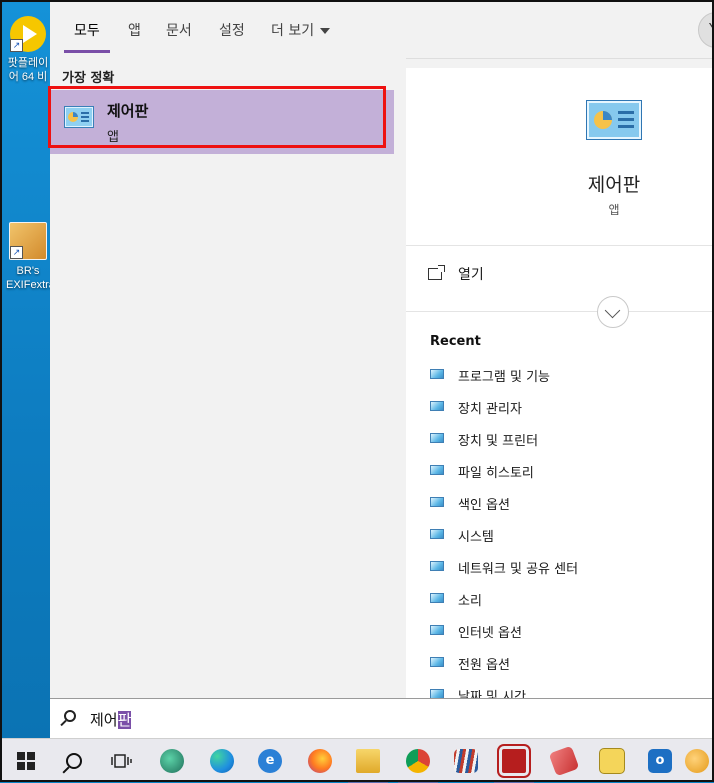 The width and height of the screenshot is (714, 783). I want to click on open-label: 열기, so click(471, 275).